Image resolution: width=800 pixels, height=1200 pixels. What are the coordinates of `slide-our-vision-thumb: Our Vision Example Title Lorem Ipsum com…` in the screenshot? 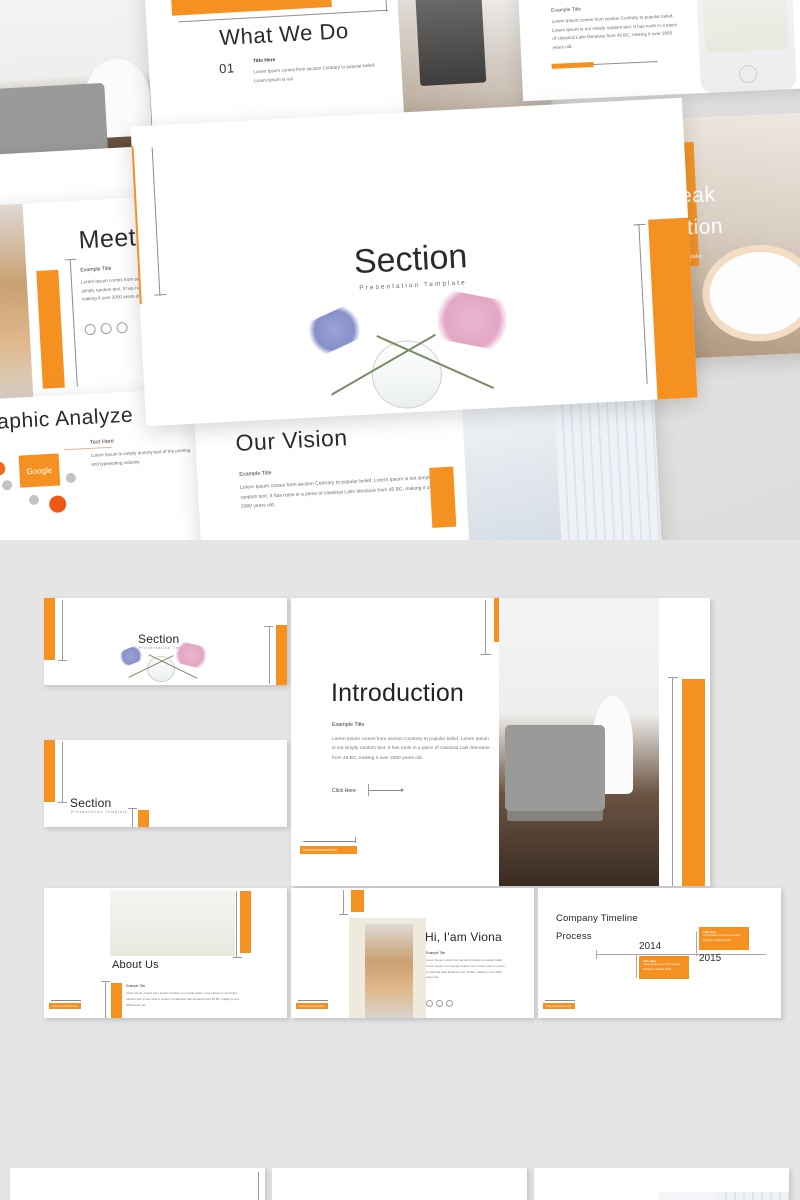 It's located at (661, 1184).